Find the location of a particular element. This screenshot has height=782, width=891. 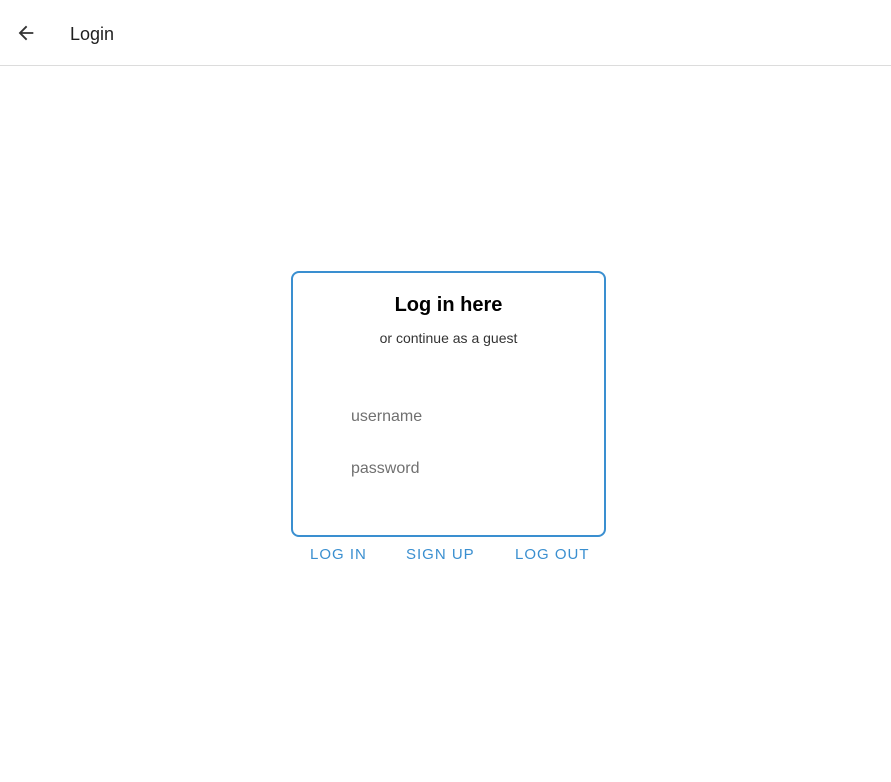

app-bar: Login is located at coordinates (445, 33).